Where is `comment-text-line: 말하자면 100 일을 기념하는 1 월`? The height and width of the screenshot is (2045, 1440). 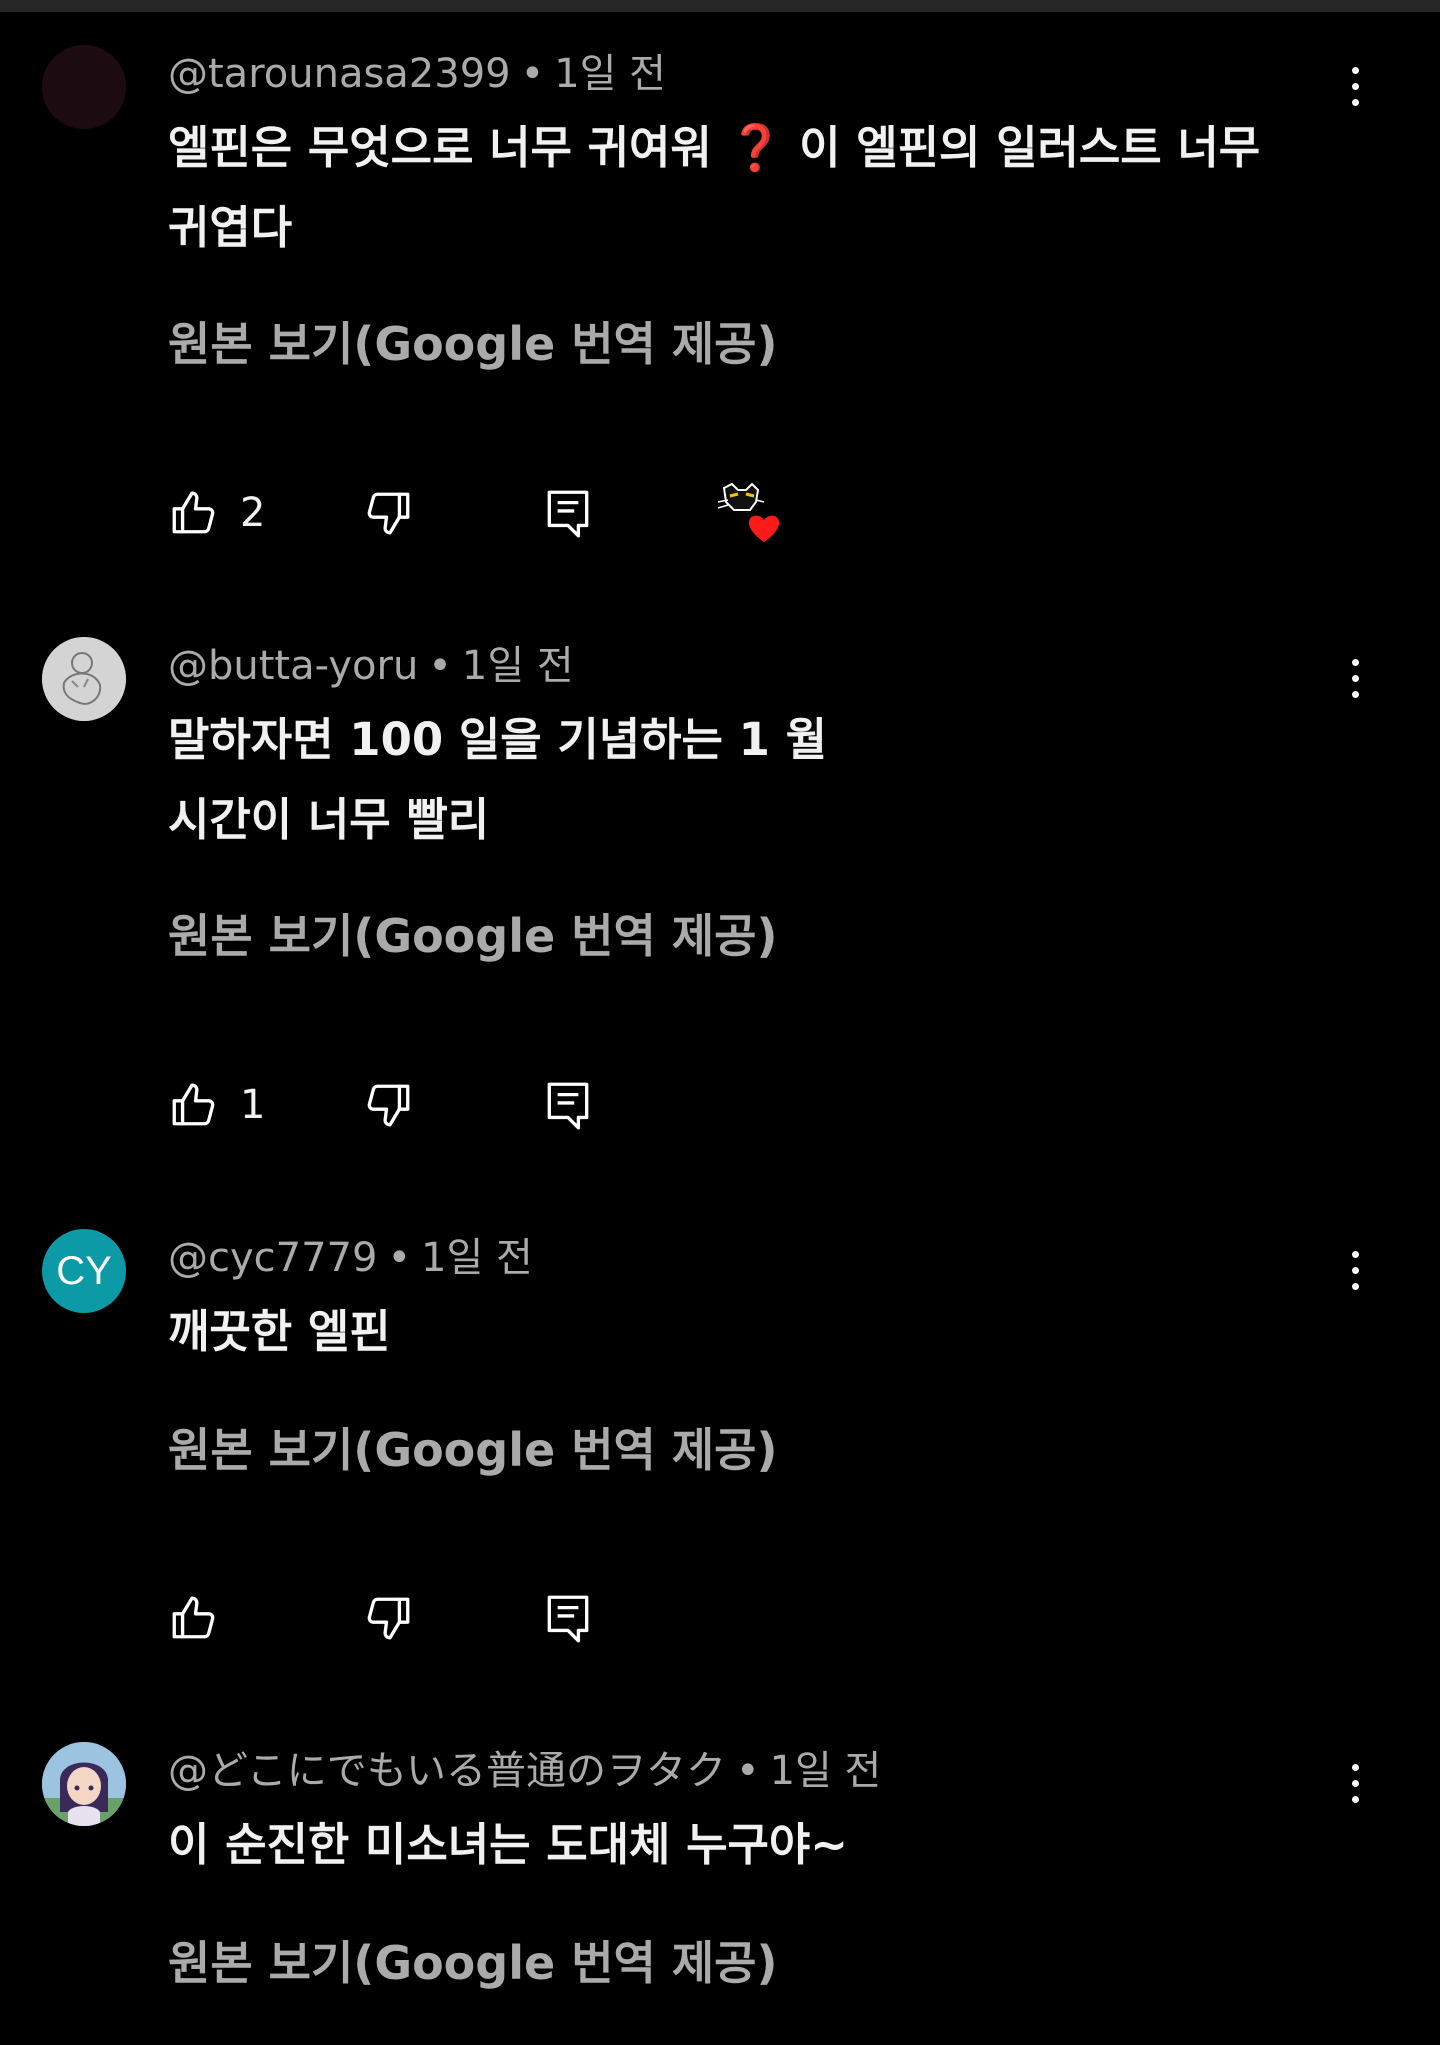 comment-text-line: 말하자면 100 일을 기념하는 1 월 is located at coordinates (497, 739).